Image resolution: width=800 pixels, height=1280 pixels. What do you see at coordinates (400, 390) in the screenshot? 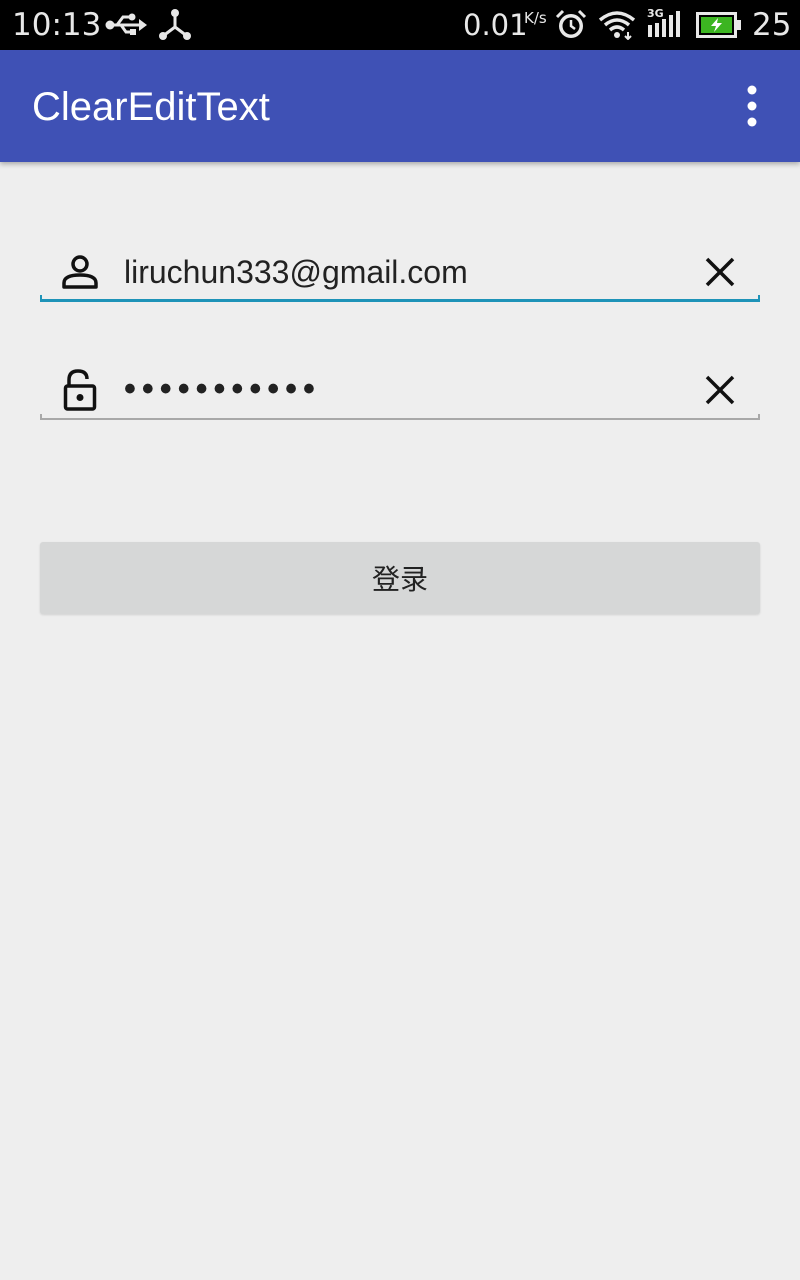
I see `password-field: •••••••••••` at bounding box center [400, 390].